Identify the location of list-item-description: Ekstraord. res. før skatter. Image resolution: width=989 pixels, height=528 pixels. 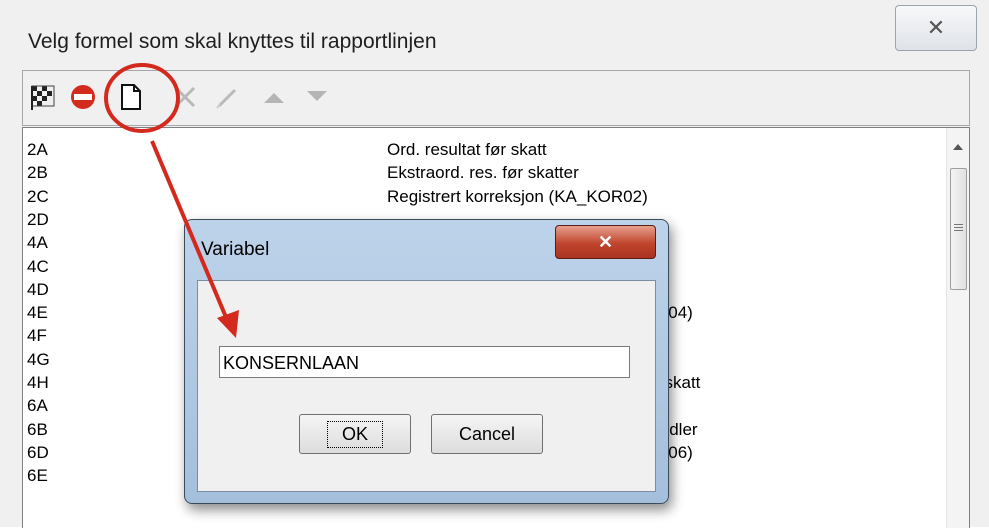
(483, 173).